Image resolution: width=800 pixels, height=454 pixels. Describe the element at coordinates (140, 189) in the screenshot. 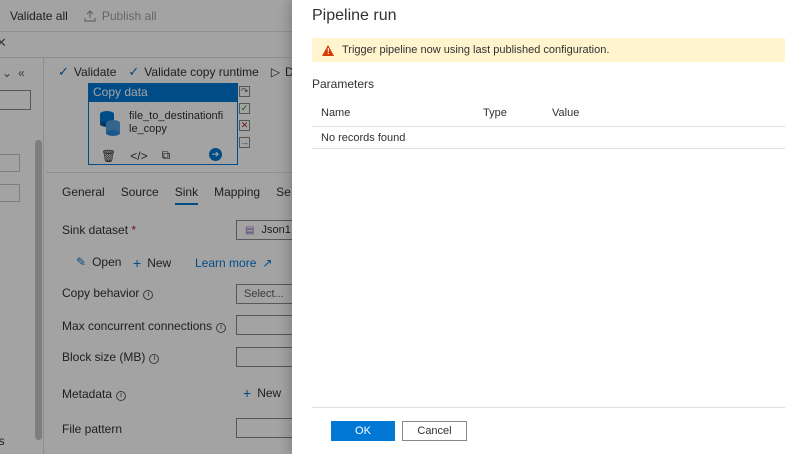

I see `tab-source: Source` at that location.